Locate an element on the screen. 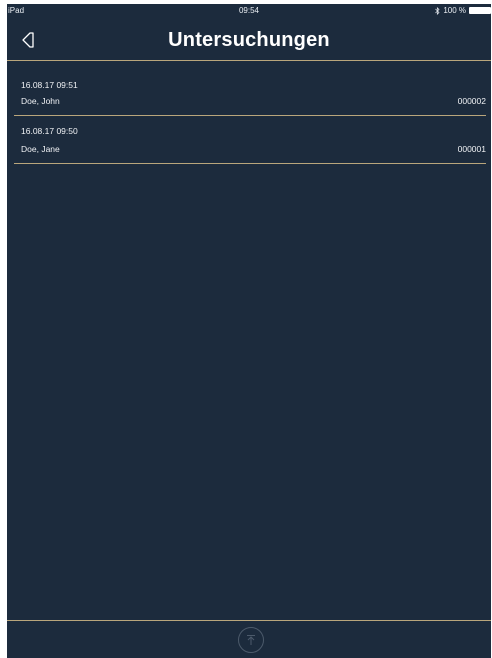 Image resolution: width=492 pixels, height=658 pixels. battery-percent: 100 % is located at coordinates (454, 10).